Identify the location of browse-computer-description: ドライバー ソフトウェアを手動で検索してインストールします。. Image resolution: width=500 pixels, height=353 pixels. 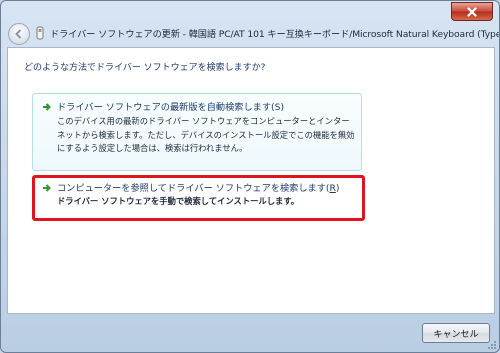
(178, 201).